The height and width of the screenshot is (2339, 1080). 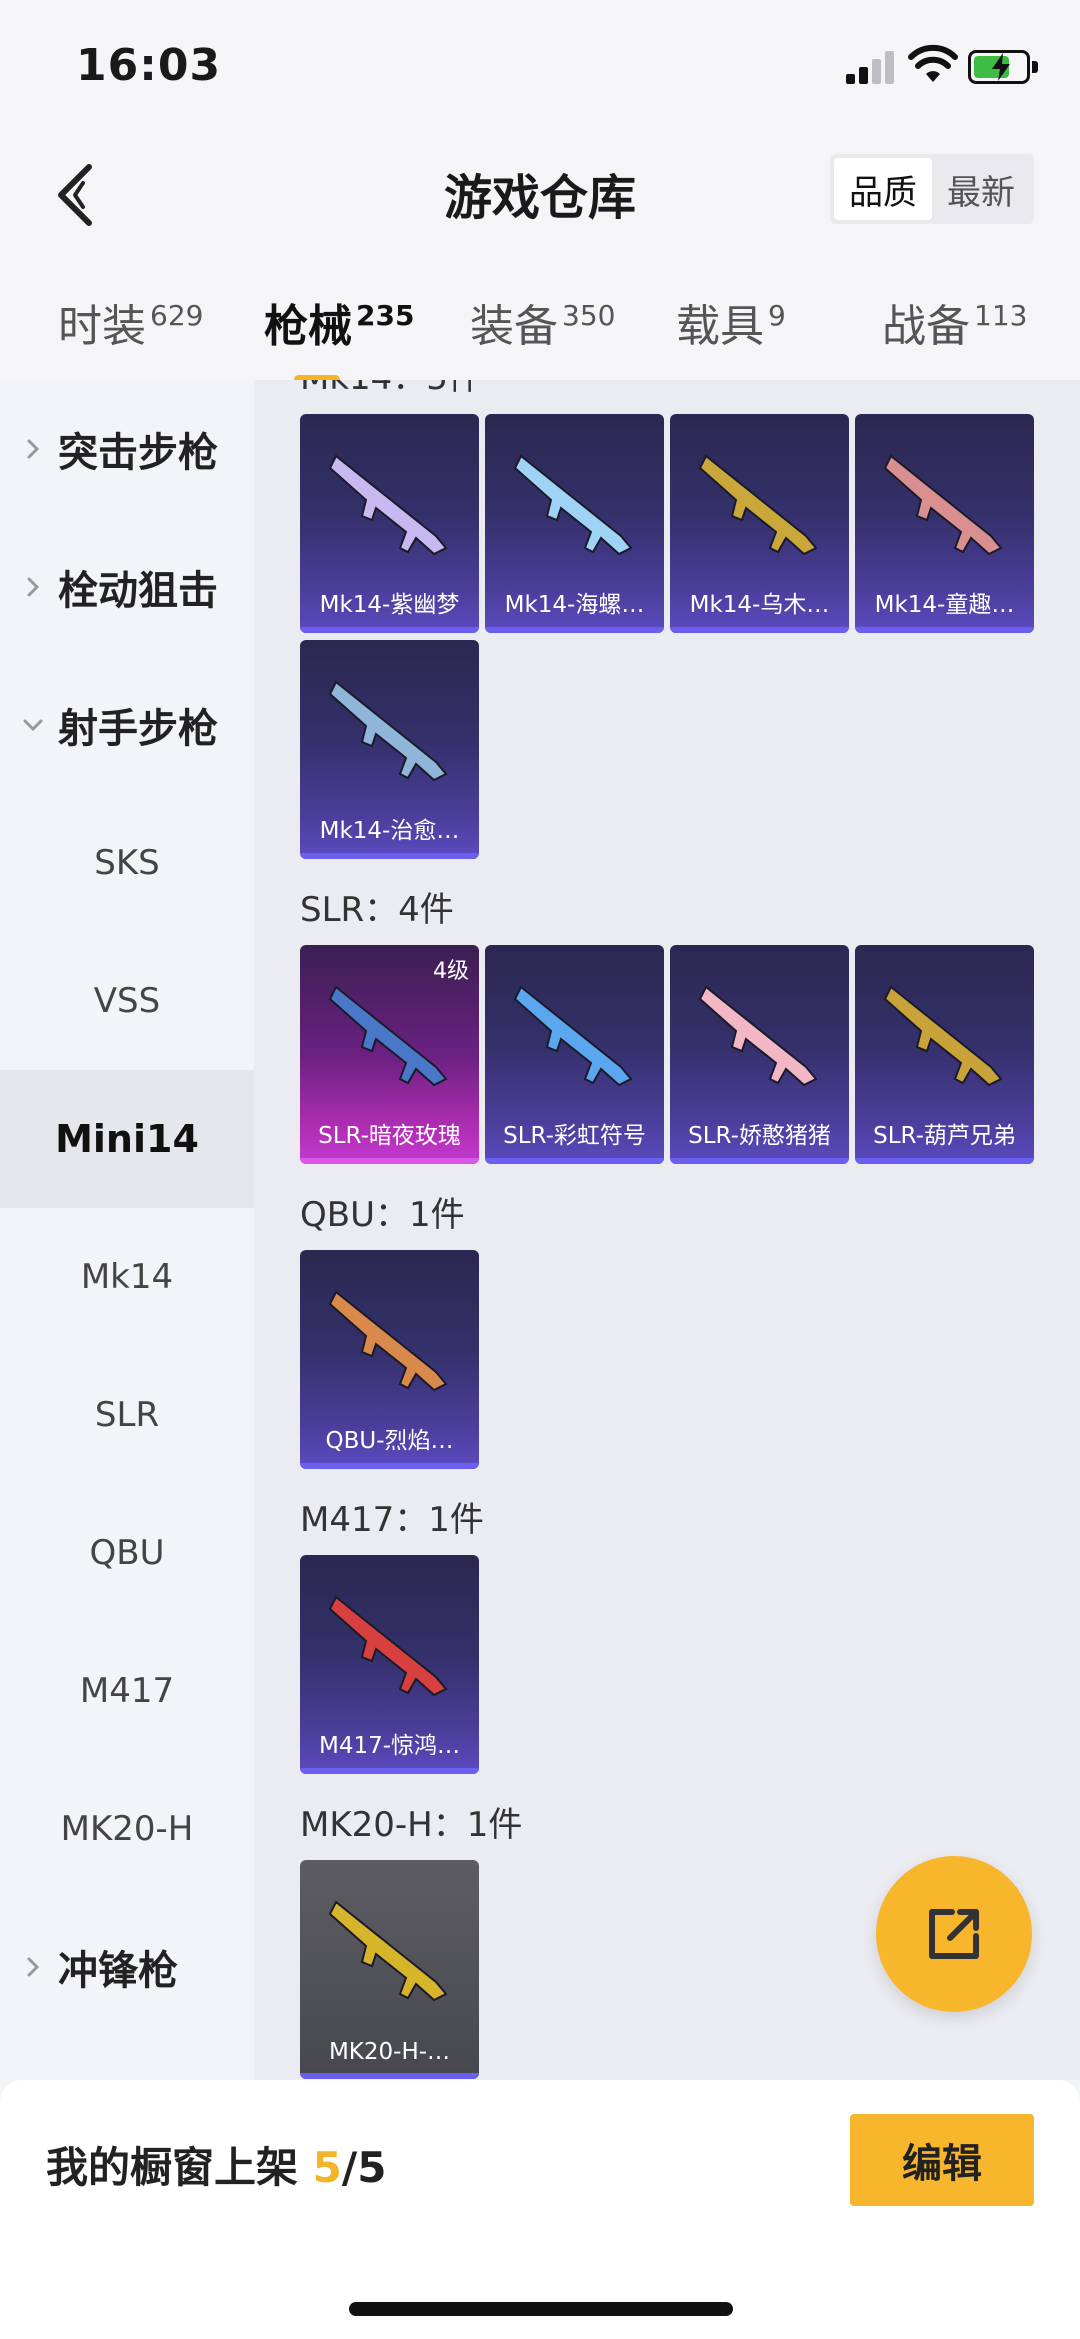 What do you see at coordinates (138, 591) in the screenshot?
I see `sidebar-item-label: 栓动狙击` at bounding box center [138, 591].